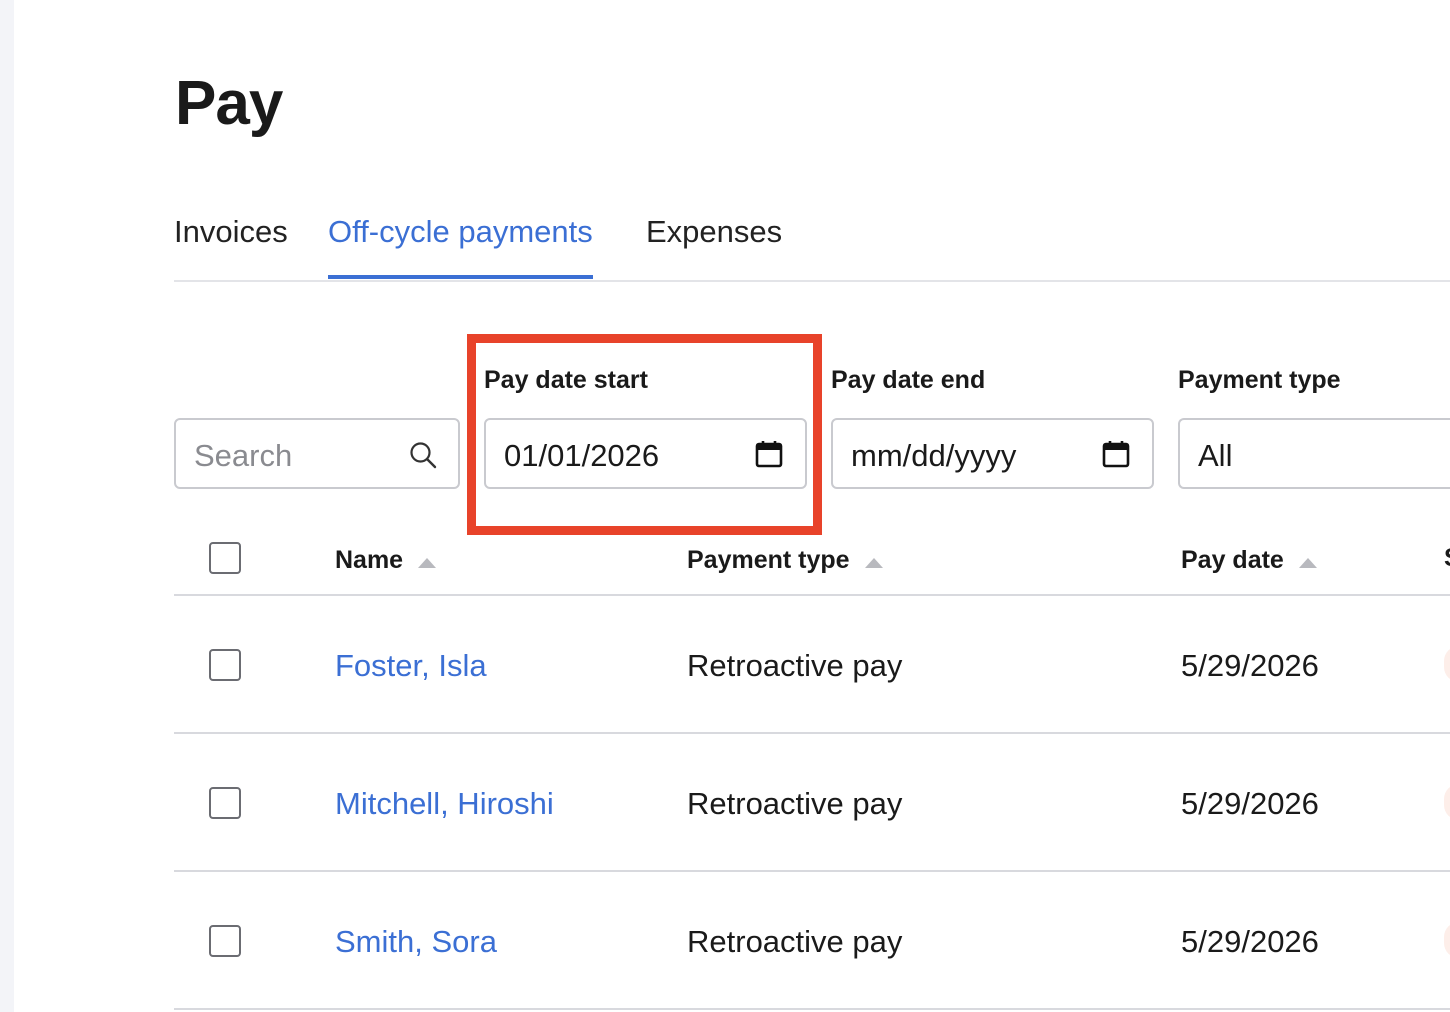  What do you see at coordinates (225, 558) in the screenshot?
I see `select-all-checkbox` at bounding box center [225, 558].